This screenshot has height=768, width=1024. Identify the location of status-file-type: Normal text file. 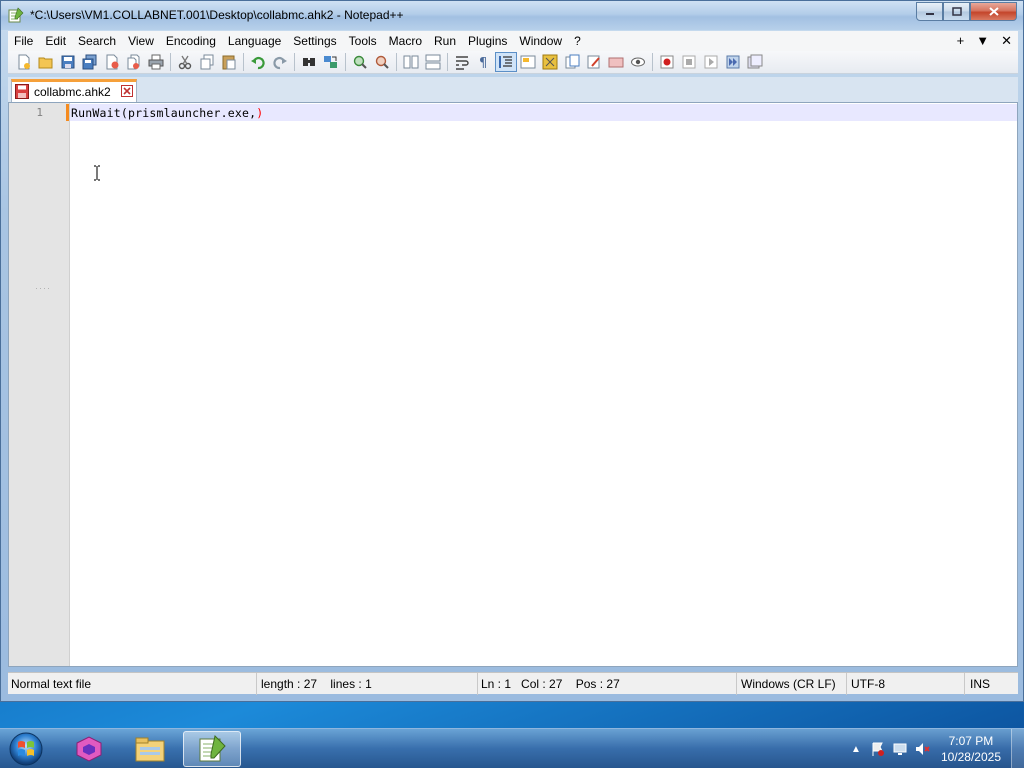
(132, 684).